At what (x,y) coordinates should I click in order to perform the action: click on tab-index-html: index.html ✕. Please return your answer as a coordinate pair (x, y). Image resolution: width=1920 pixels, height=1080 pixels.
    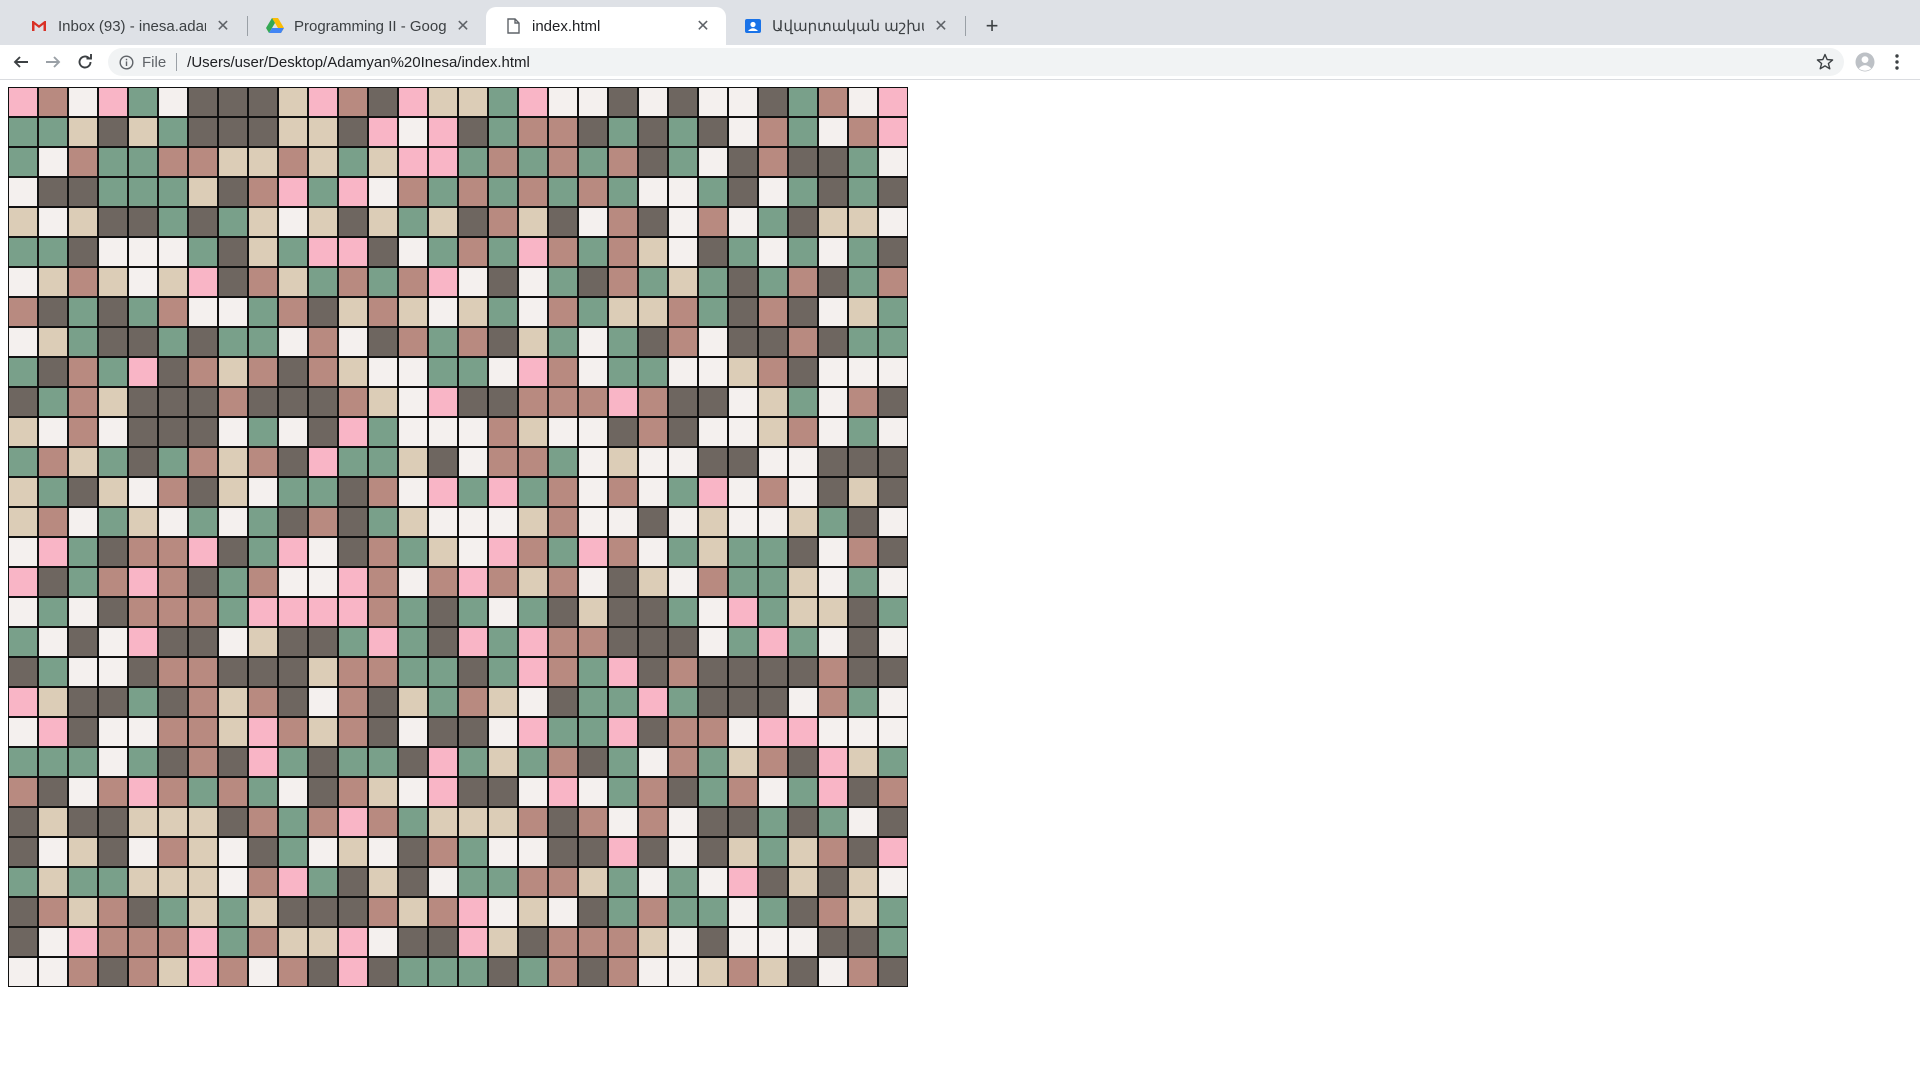
    Looking at the image, I should click on (606, 26).